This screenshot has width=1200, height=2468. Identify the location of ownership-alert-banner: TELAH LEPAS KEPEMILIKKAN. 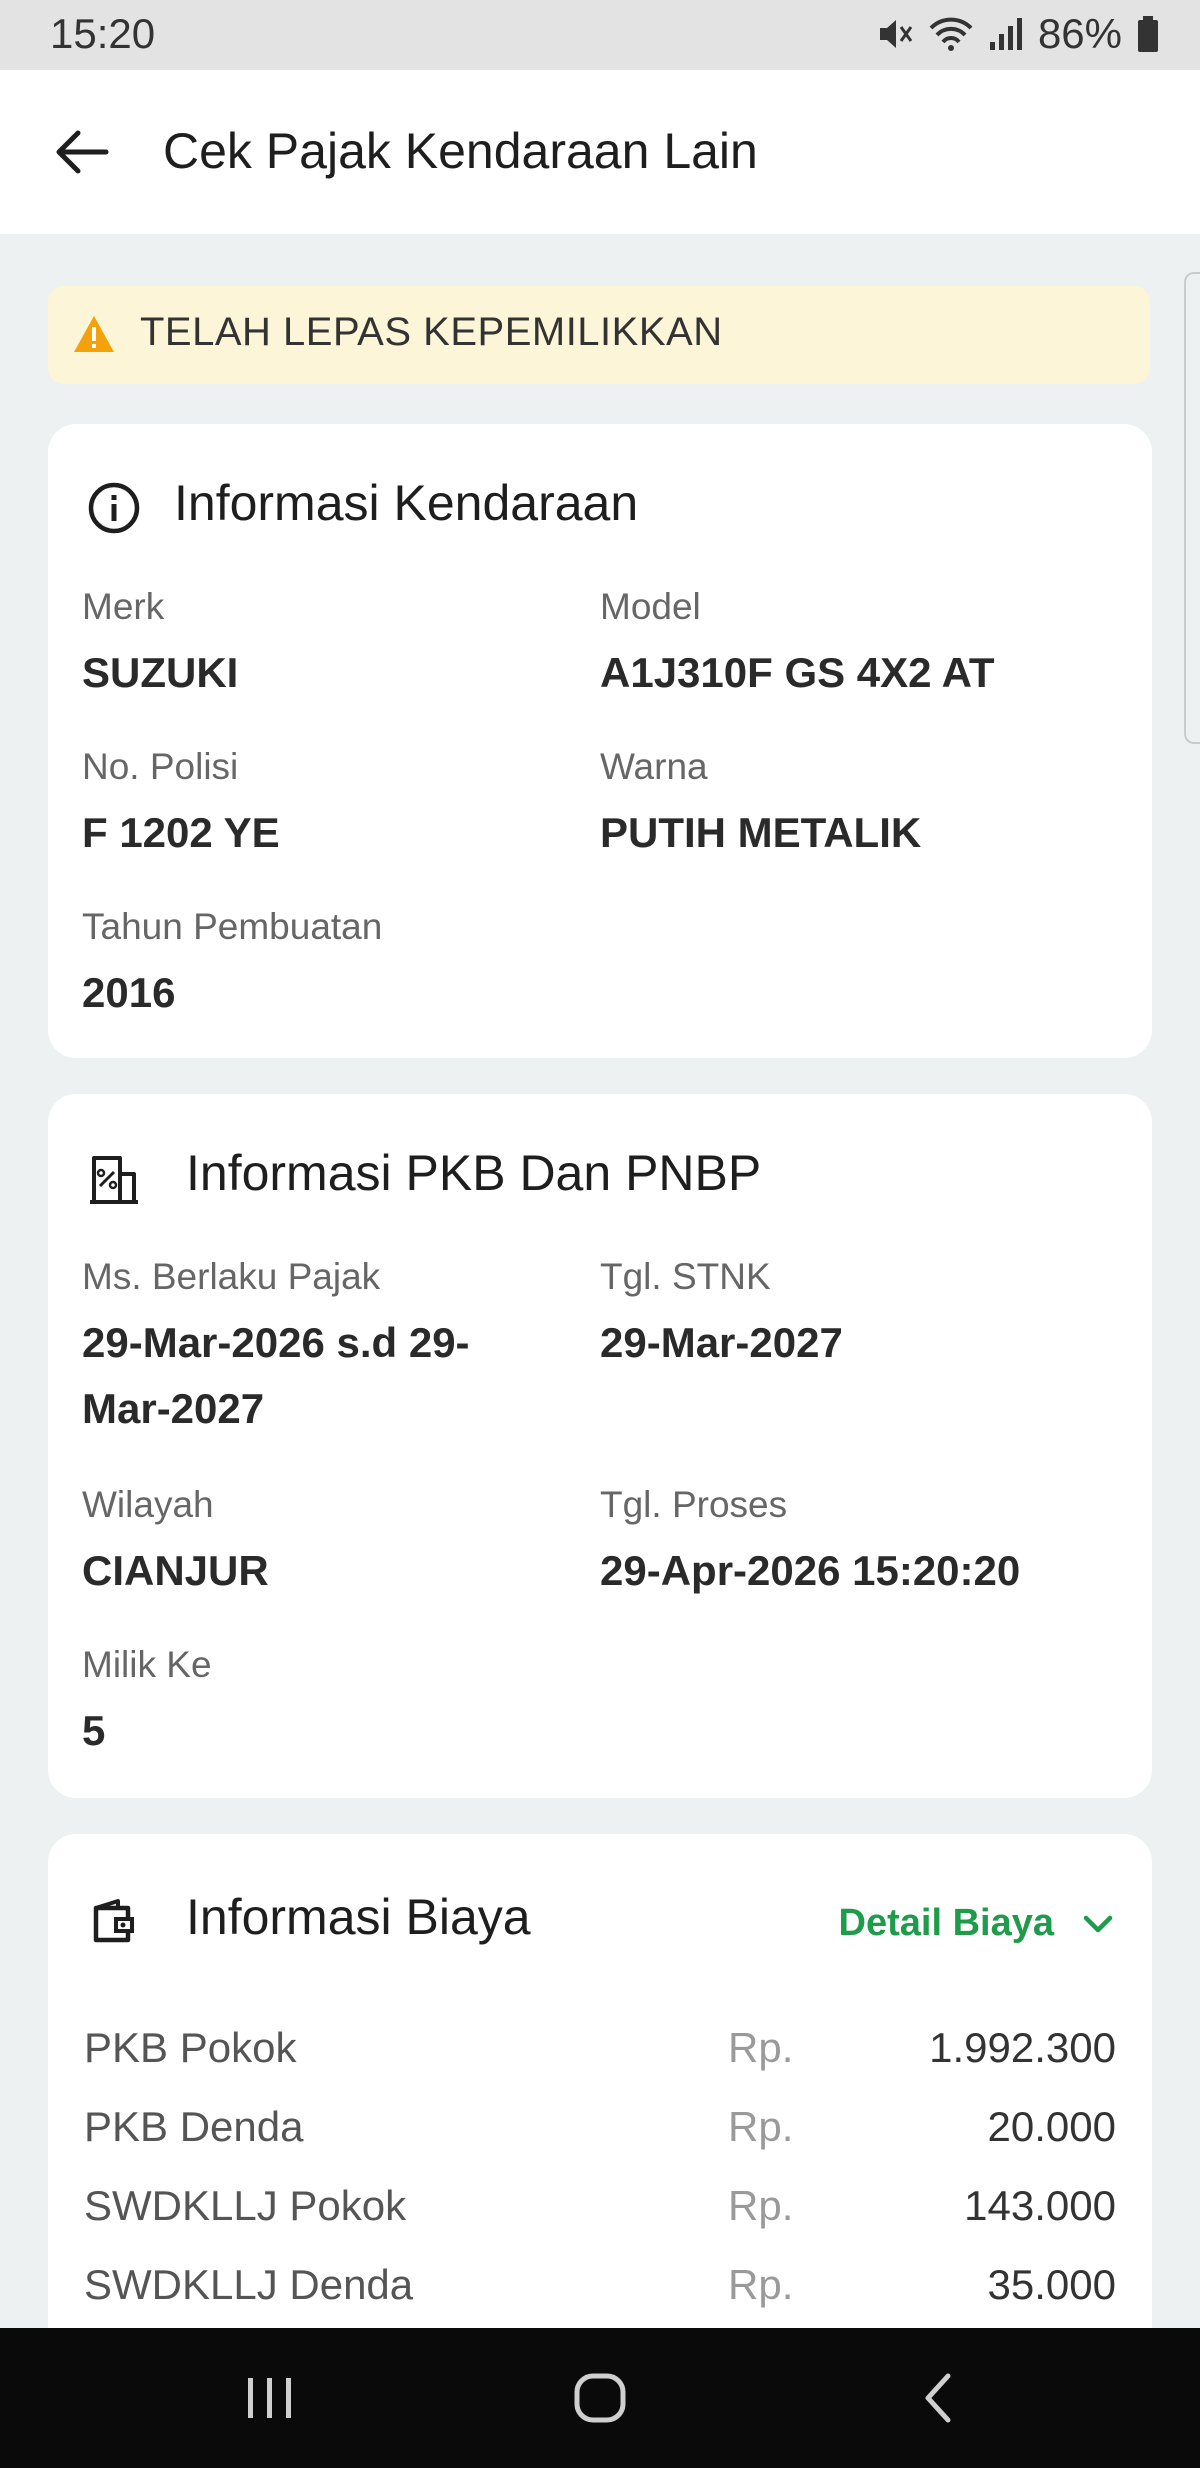
(599, 335).